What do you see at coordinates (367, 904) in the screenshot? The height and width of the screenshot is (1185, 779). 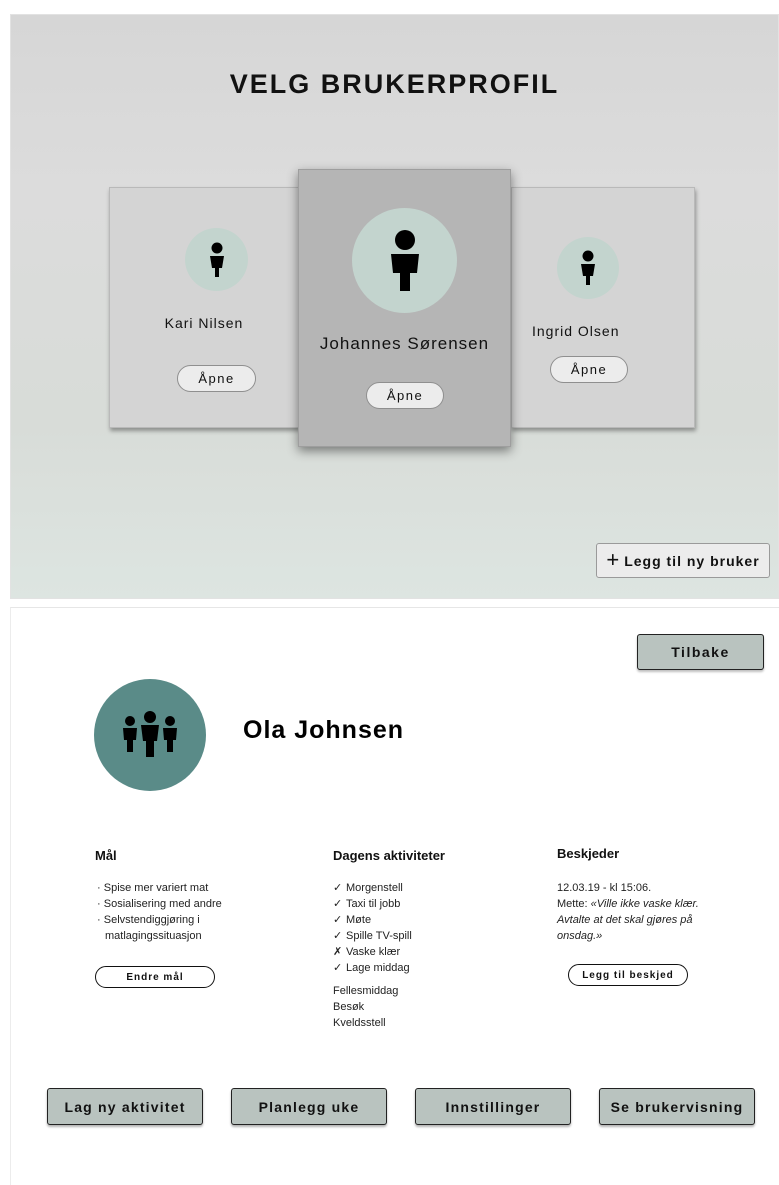 I see `list-item: ✓ Taxi til jobb` at bounding box center [367, 904].